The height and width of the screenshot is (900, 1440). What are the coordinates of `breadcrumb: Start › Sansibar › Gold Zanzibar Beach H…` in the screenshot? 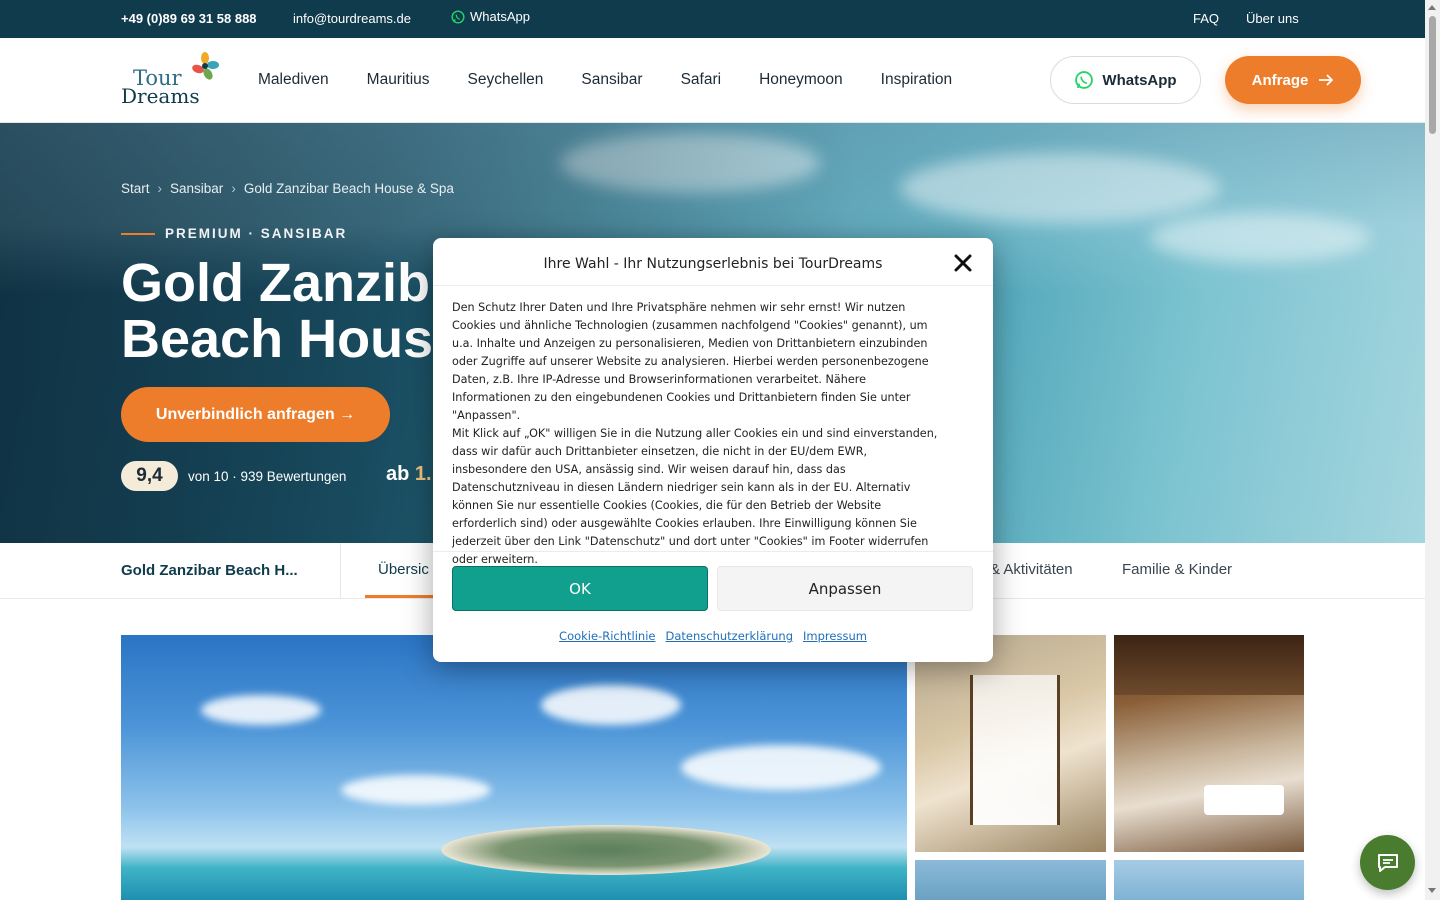 It's located at (287, 188).